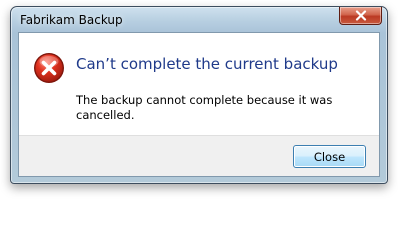 The width and height of the screenshot is (398, 240). Describe the element at coordinates (199, 20) in the screenshot. I see `title-bar: Fabrikam Backup` at that location.